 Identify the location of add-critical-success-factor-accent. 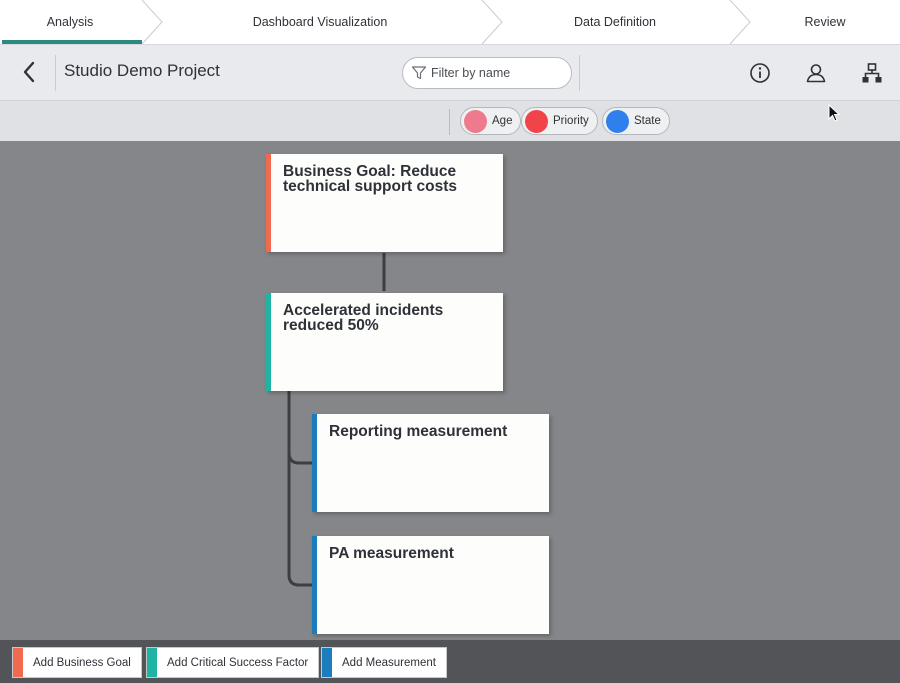
(152, 662).